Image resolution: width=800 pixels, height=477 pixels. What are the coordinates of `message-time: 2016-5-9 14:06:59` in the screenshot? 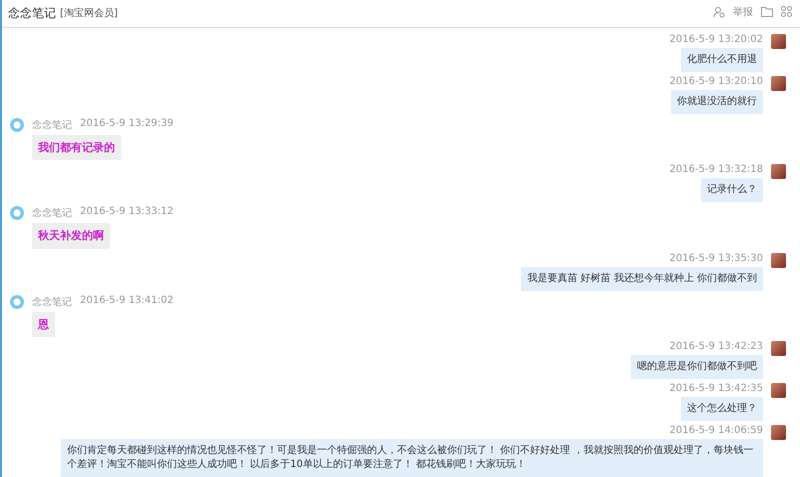 It's located at (716, 430).